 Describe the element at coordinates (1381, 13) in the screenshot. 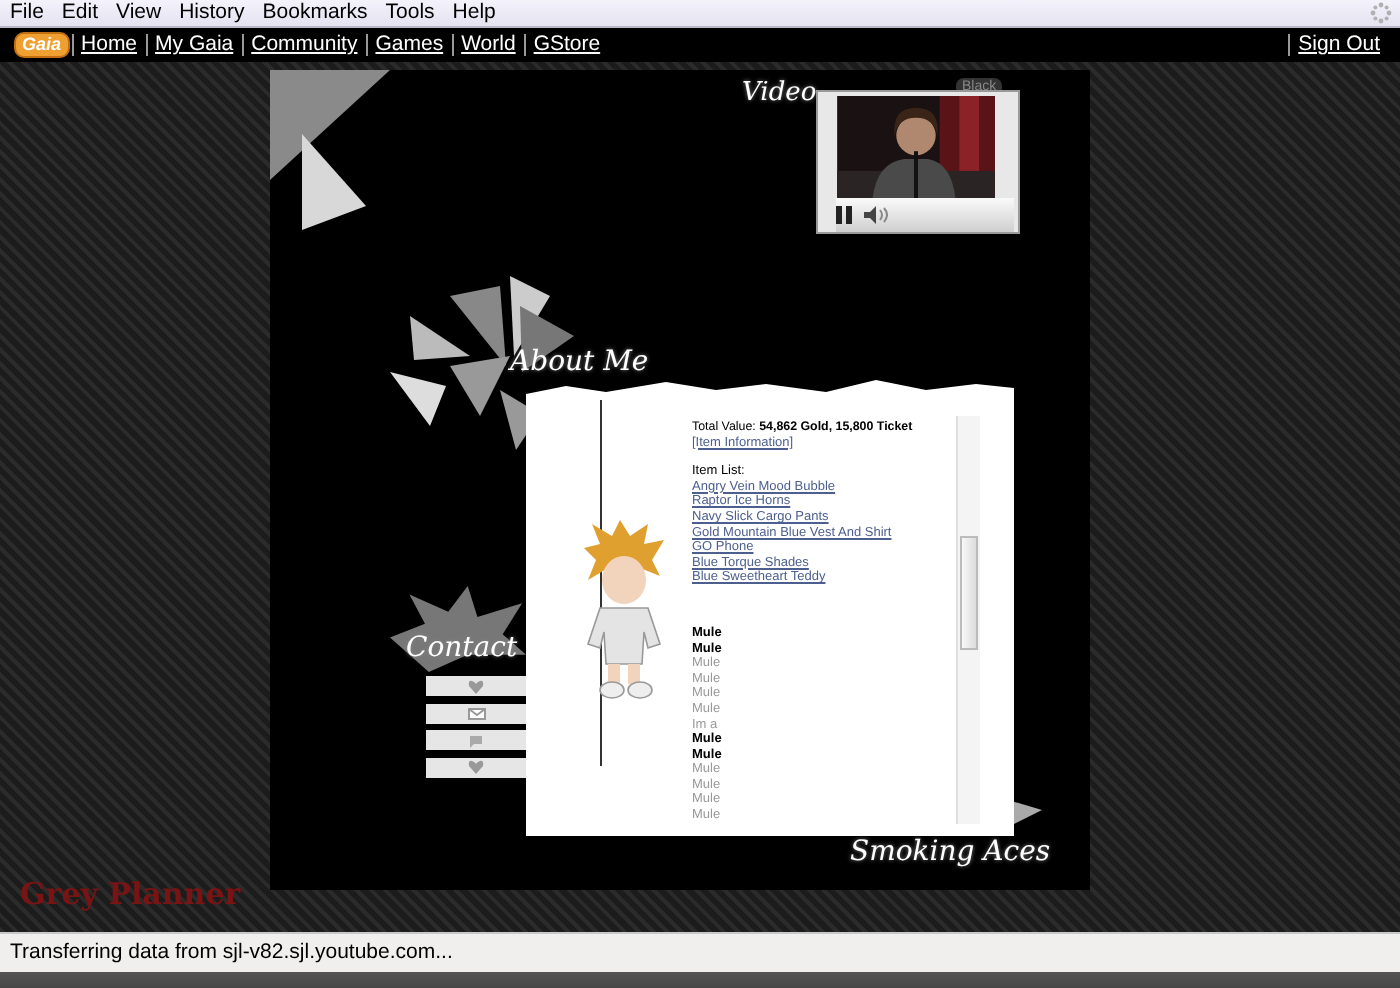

I see `loading-throbber-icon` at that location.